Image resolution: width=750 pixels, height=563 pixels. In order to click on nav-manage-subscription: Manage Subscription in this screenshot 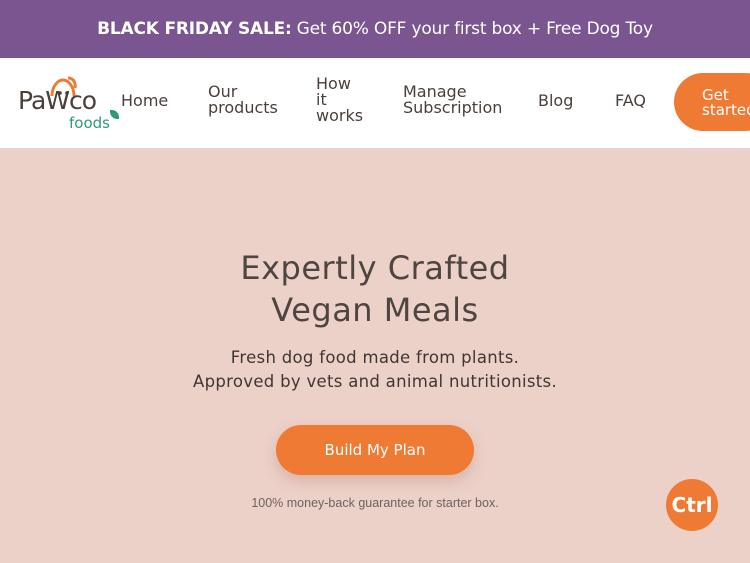, I will do `click(452, 100)`.